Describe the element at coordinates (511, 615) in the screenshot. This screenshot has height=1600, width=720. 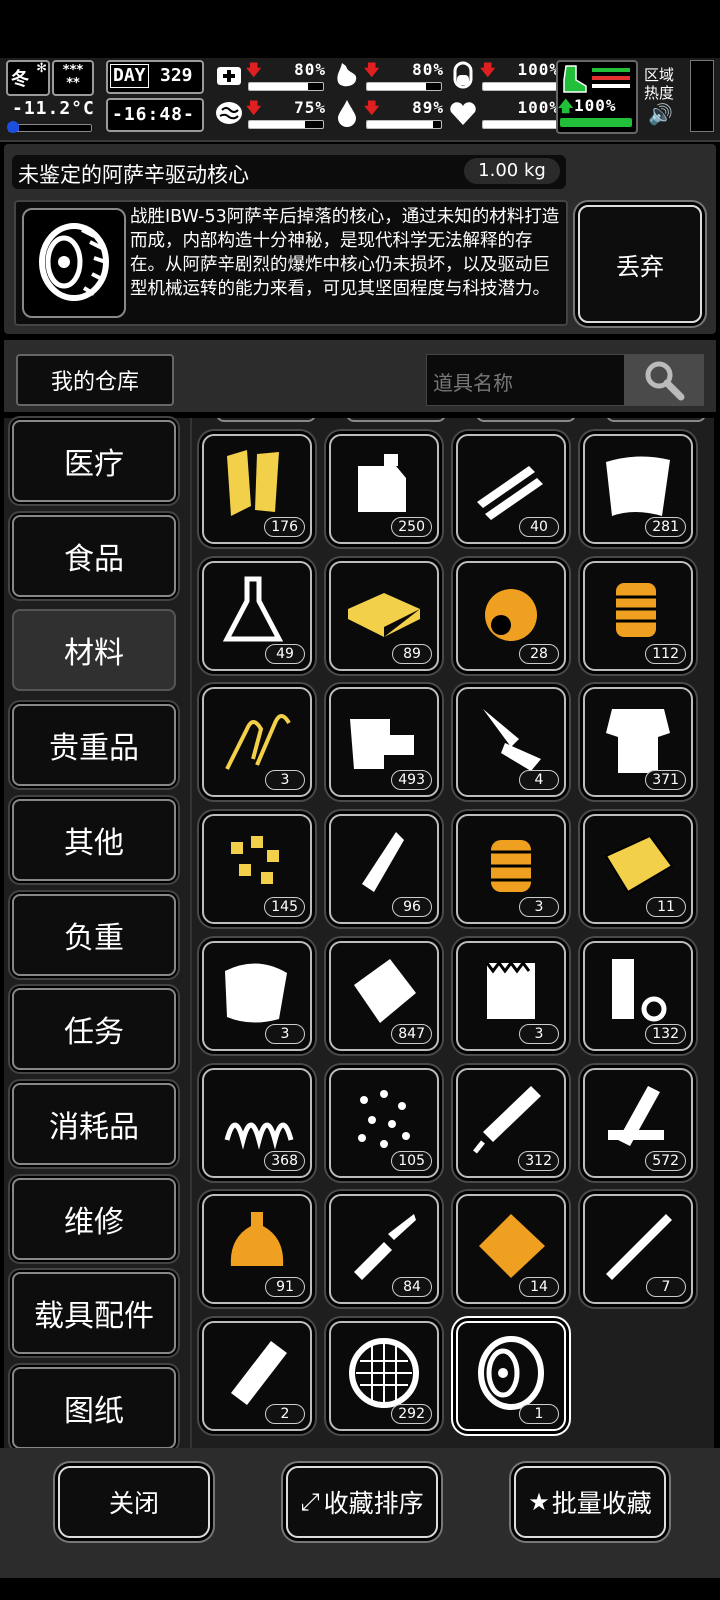
I see `item-slot: 28` at that location.